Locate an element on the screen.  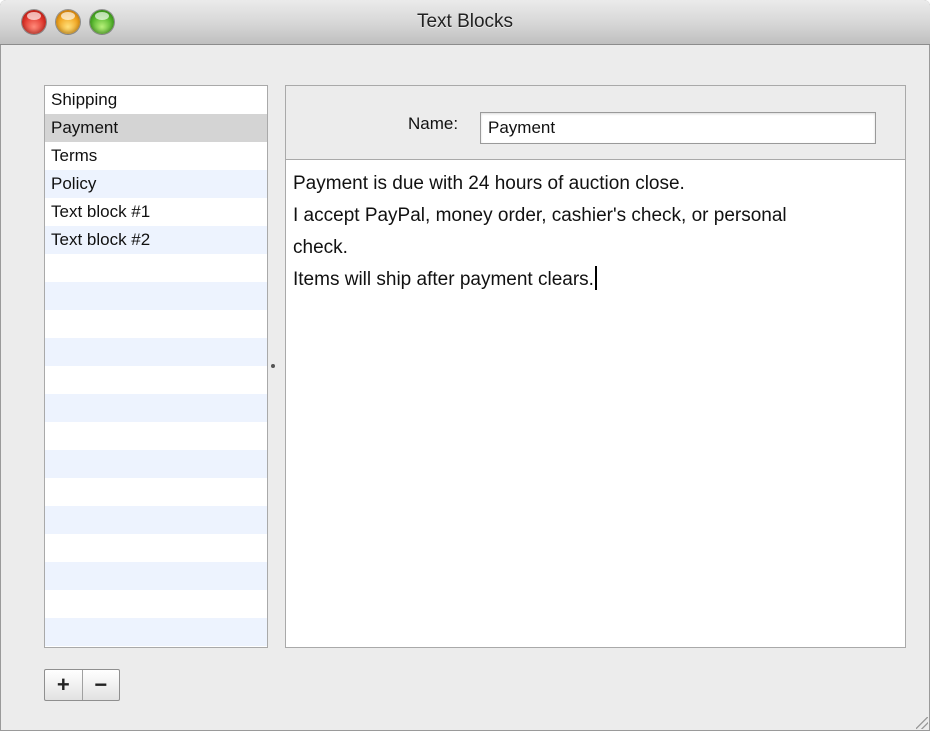
title-bar: Text Blocks is located at coordinates (465, 22).